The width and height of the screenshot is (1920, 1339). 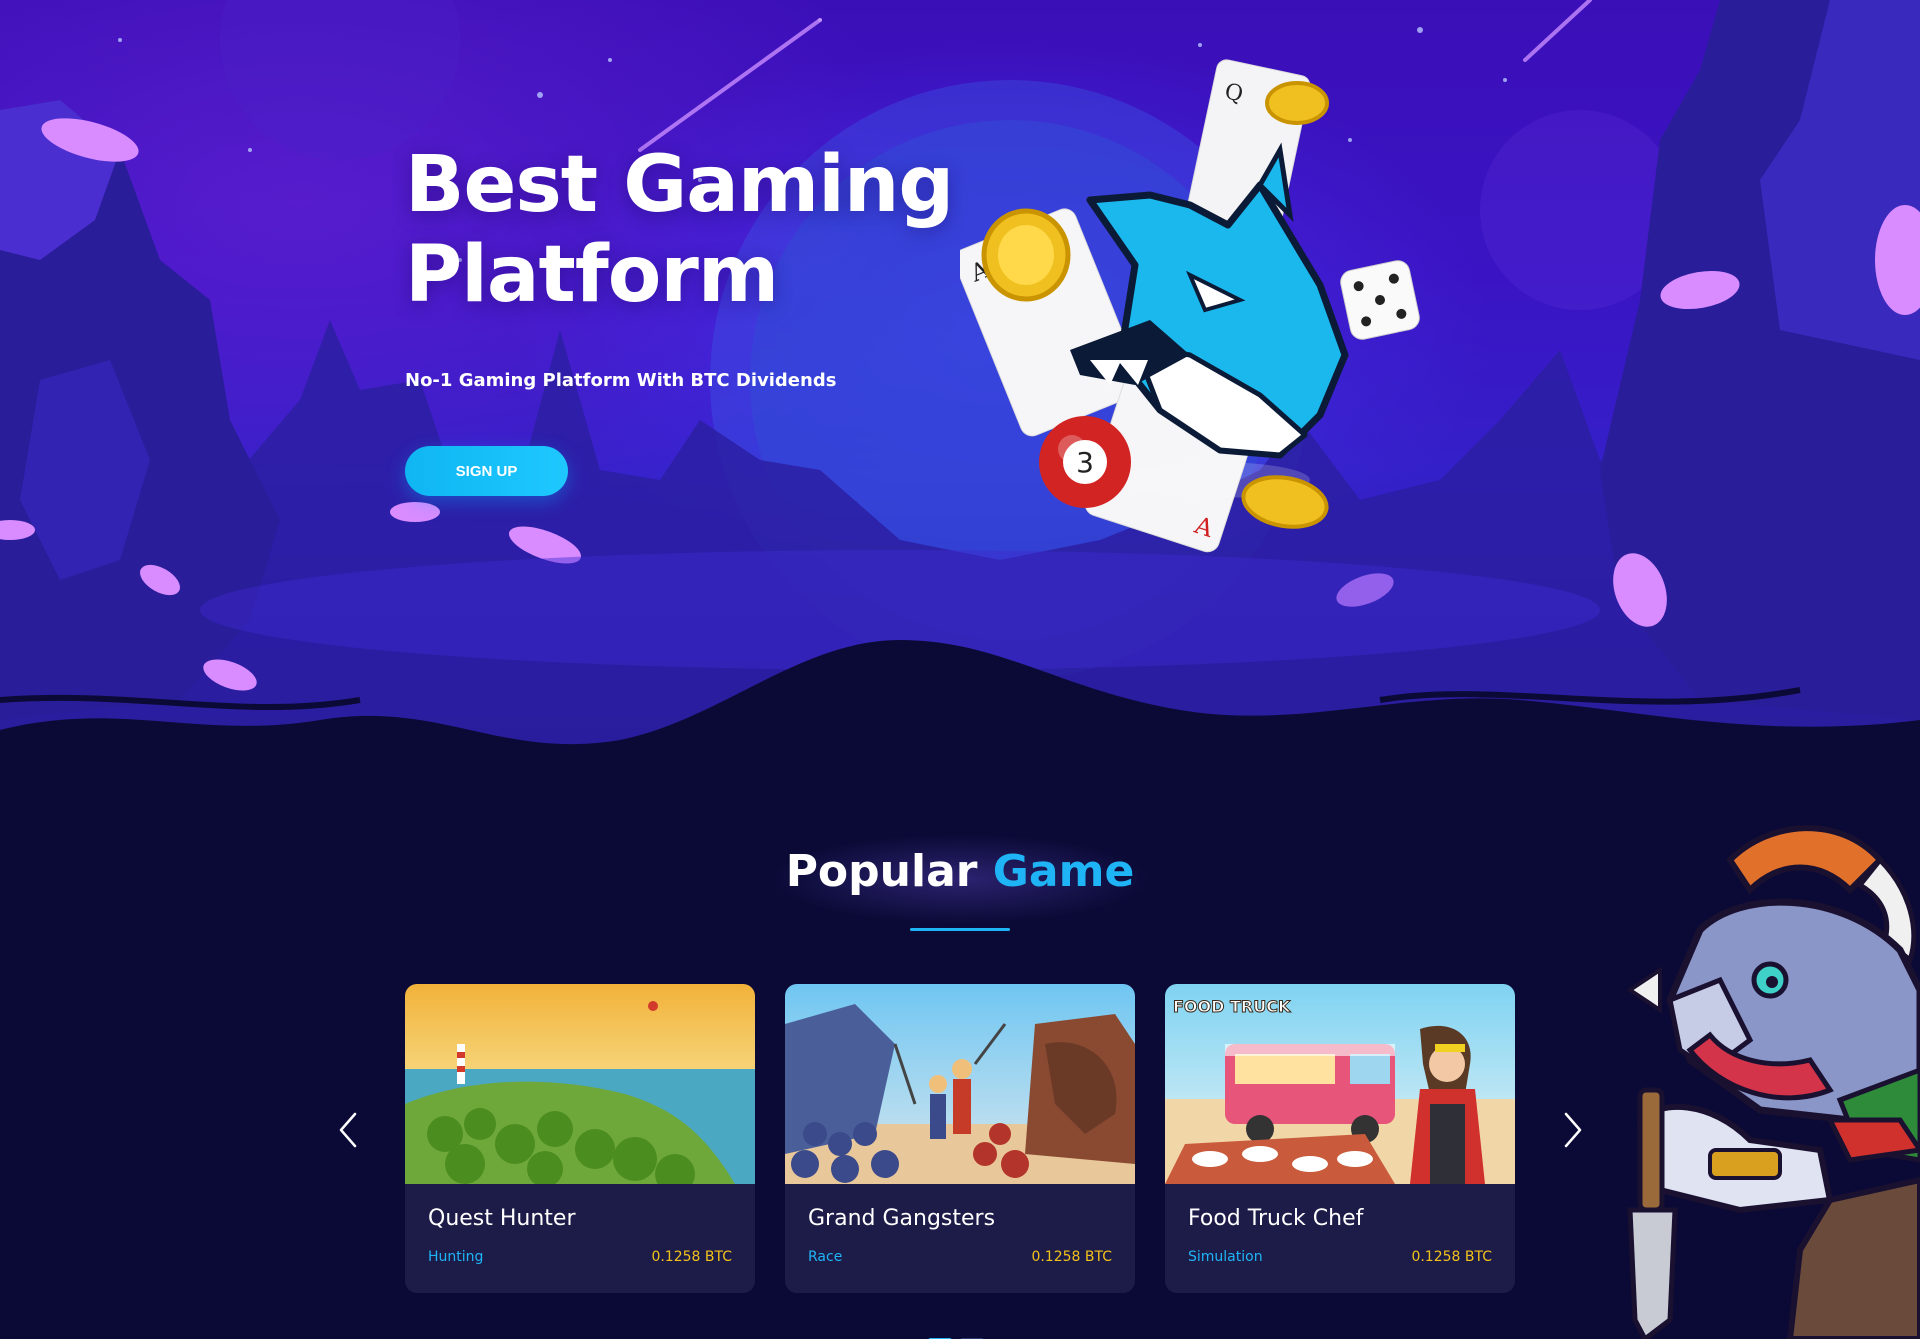 What do you see at coordinates (679, 185) in the screenshot?
I see `hero-title-line1: Best Gaming` at bounding box center [679, 185].